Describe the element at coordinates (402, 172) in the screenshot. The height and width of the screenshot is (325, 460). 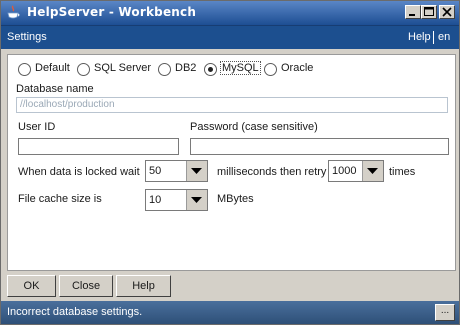
I see `times-label: times` at that location.